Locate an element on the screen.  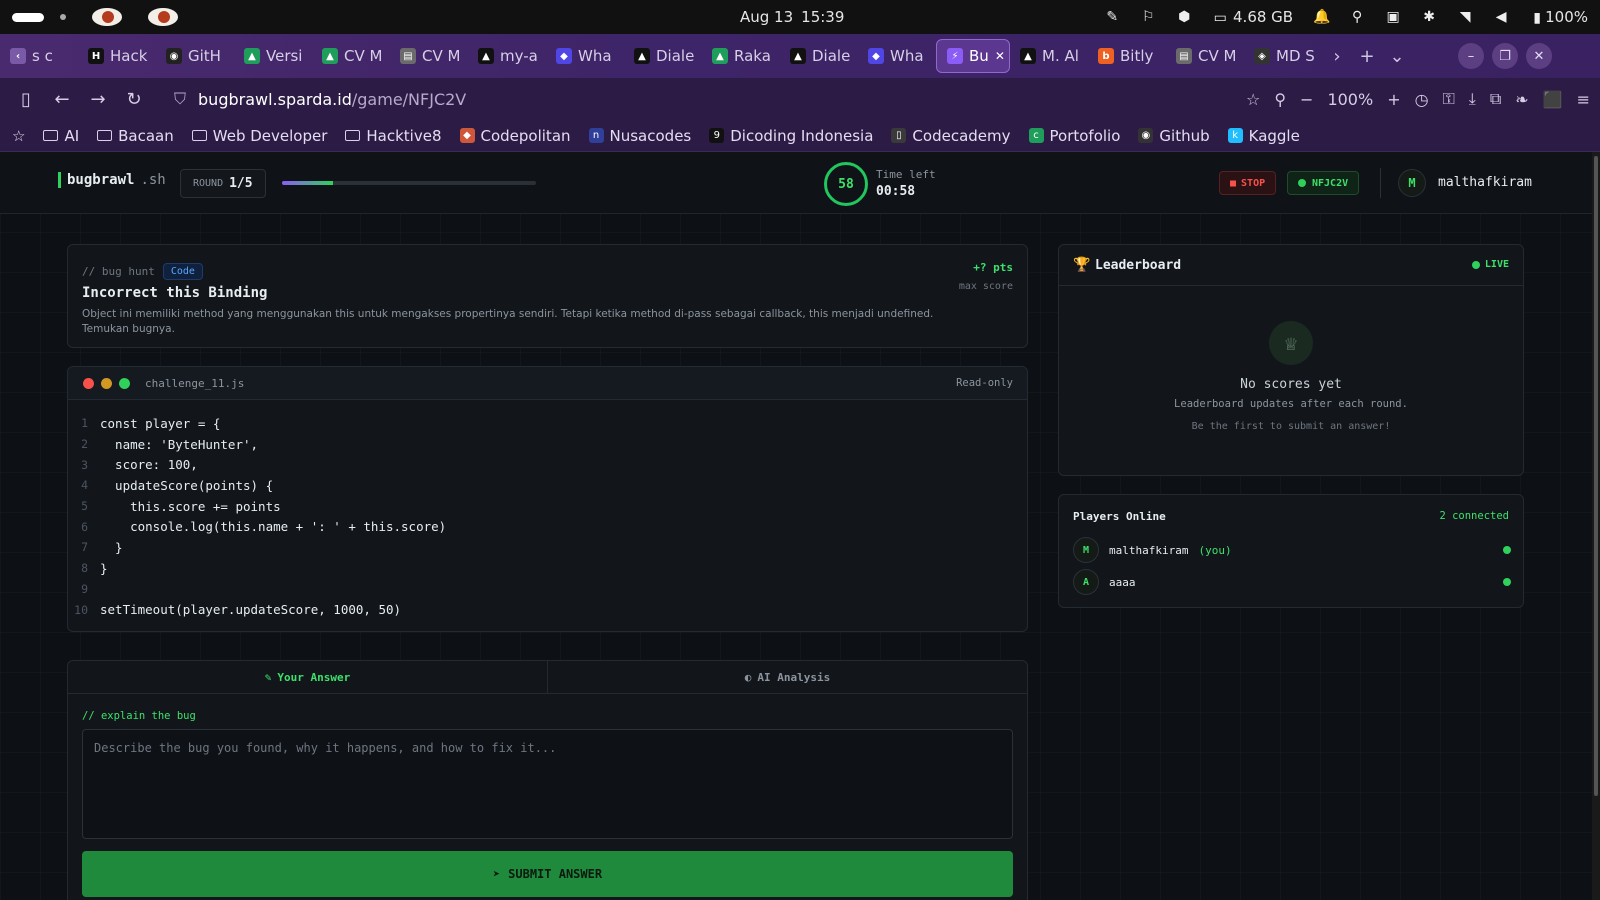
notification-bell-icon: 🔔 is located at coordinates (1321, 17).